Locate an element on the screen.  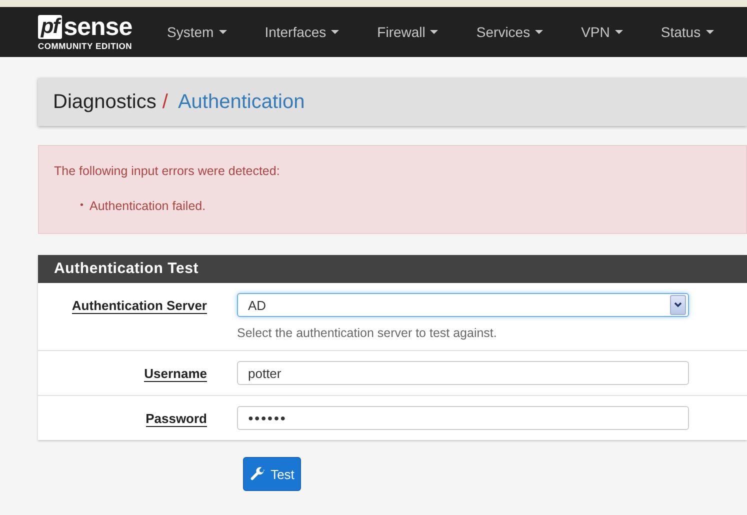
alert-message: The following input errors were detected: is located at coordinates (167, 171).